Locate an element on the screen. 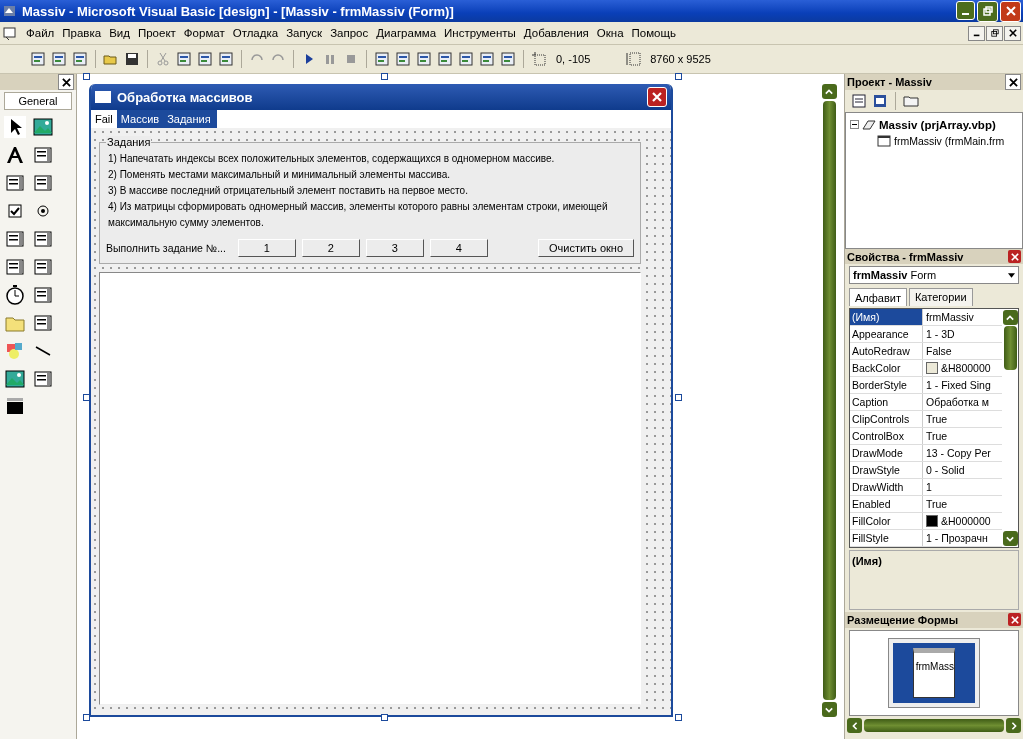  menu-item: Задания is located at coordinates (190, 119).